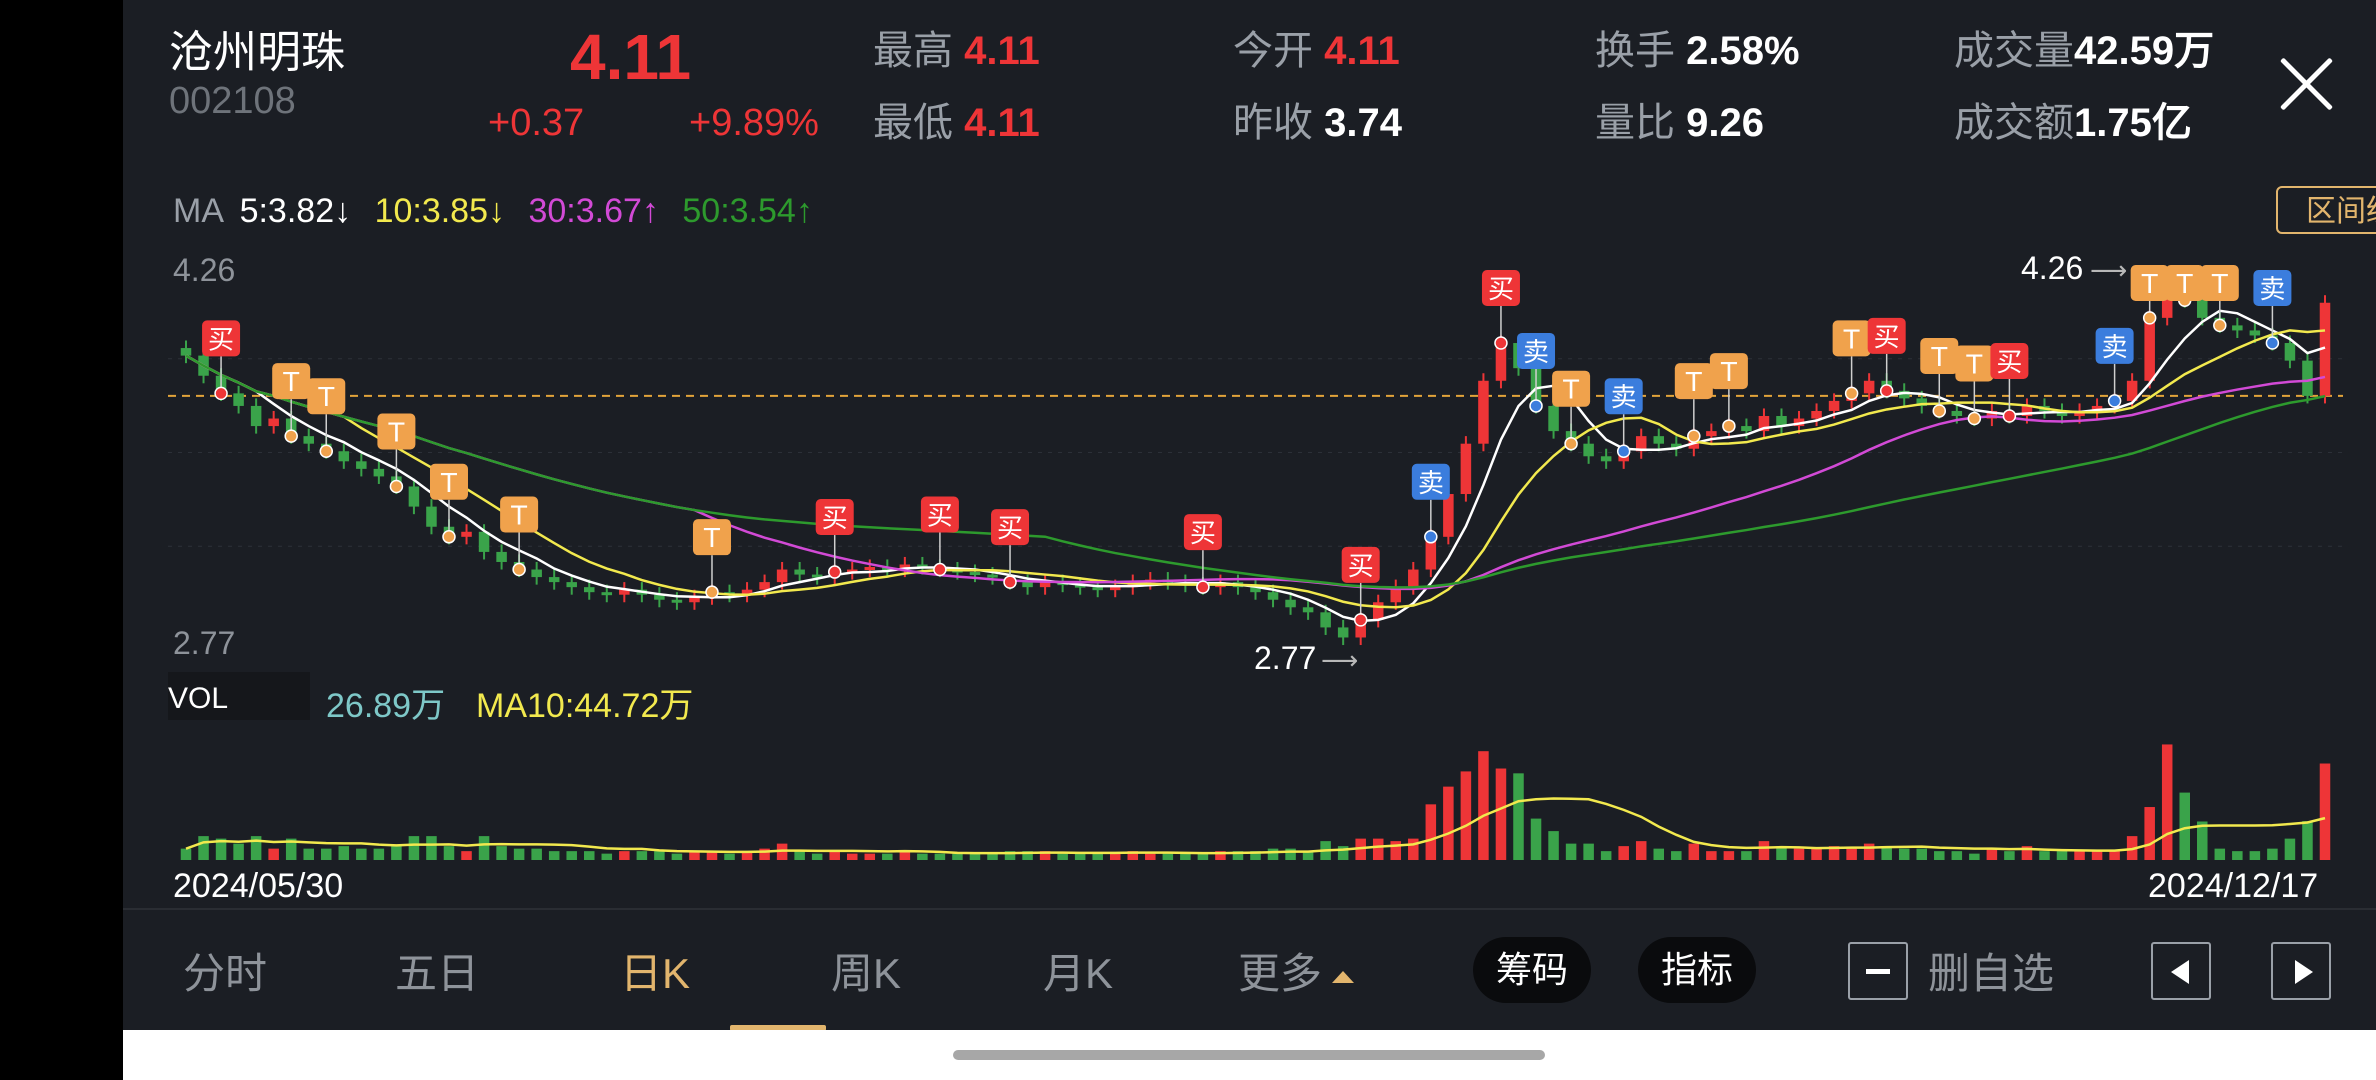 Image resolution: width=2376 pixels, height=1080 pixels. I want to click on previous-arrow-icon, so click(2181, 971).